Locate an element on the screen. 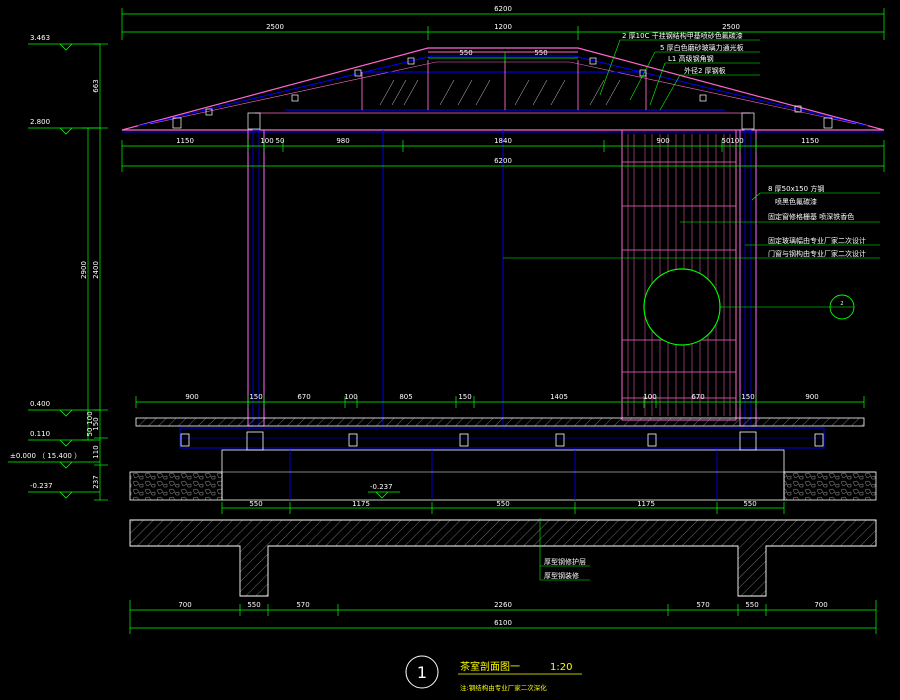  note-roof-2: 5 厚白色磨砂玻璃力通光板 is located at coordinates (702, 47).